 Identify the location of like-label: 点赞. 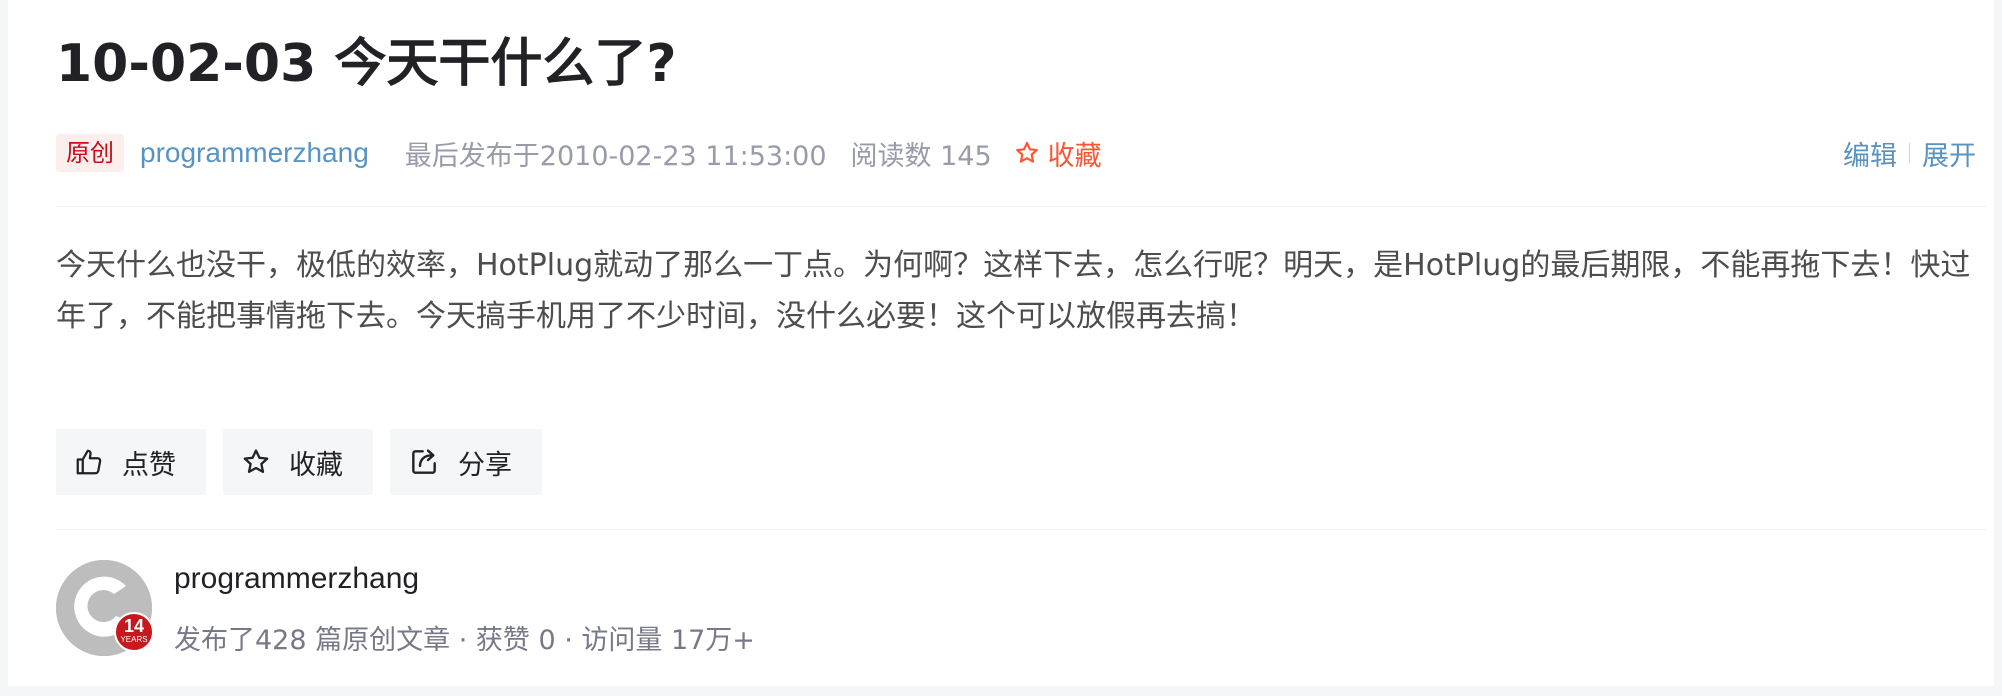
(149, 465).